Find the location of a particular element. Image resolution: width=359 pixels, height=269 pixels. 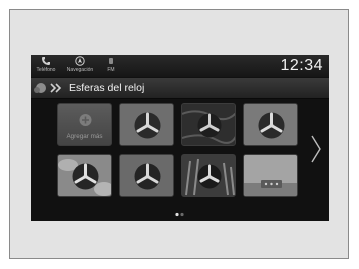

forward-chevron-icon is located at coordinates (56, 88).